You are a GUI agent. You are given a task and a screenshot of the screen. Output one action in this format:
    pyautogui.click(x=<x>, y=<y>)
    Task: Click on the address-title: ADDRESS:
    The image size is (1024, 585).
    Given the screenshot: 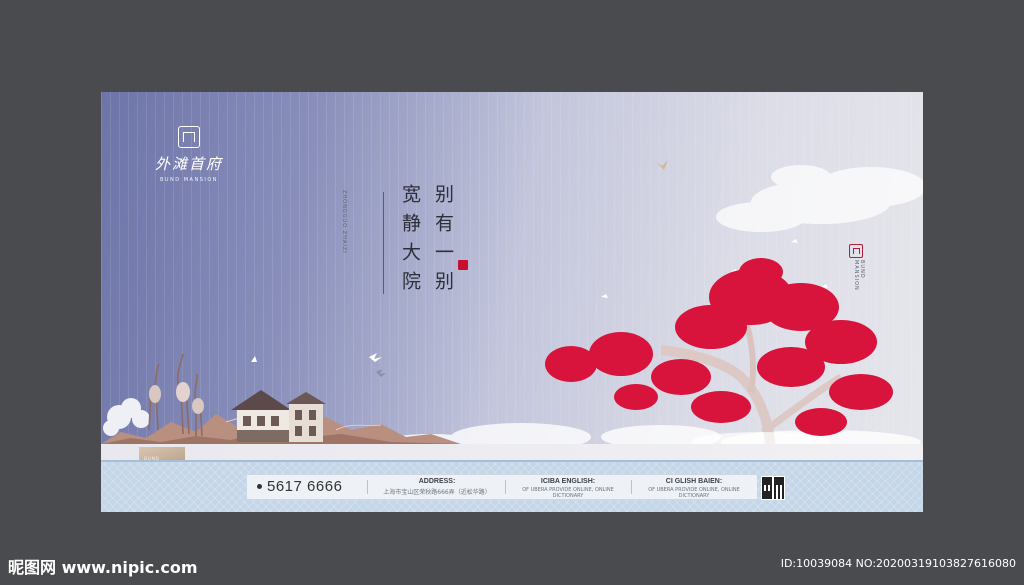 What is the action you would take?
    pyautogui.click(x=437, y=481)
    